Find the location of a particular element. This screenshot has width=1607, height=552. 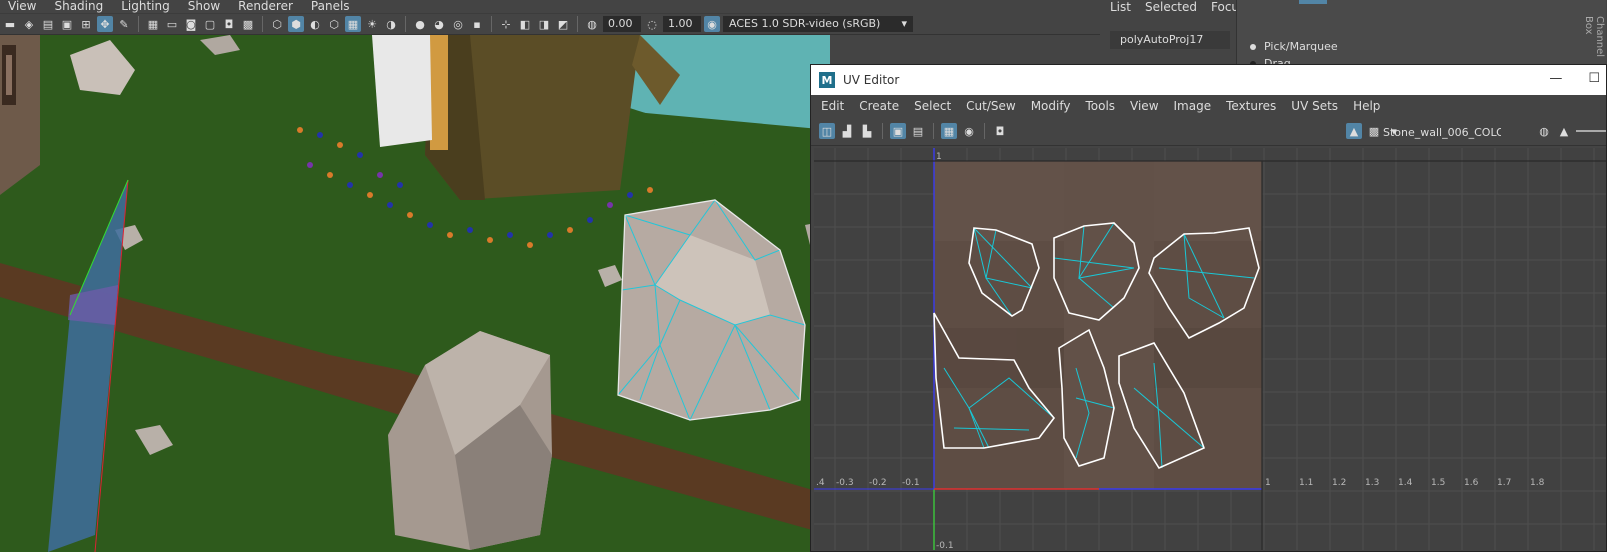

menu-cut-sew: Cut/Sew is located at coordinates (991, 106).